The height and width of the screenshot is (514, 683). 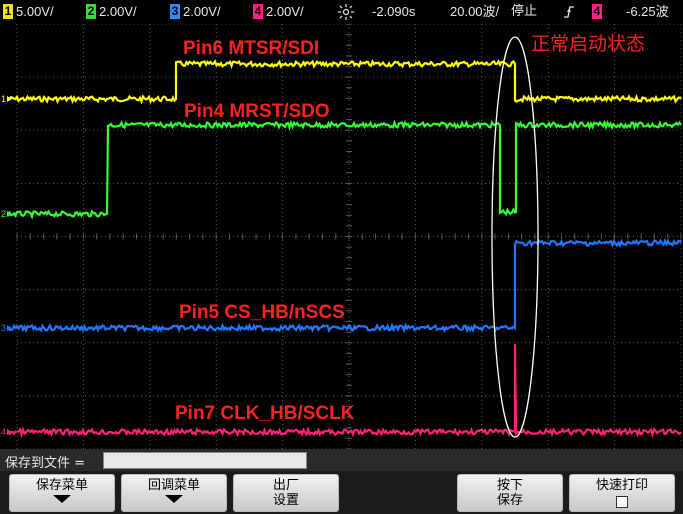 What do you see at coordinates (205, 460) in the screenshot?
I see `save-to-file-input` at bounding box center [205, 460].